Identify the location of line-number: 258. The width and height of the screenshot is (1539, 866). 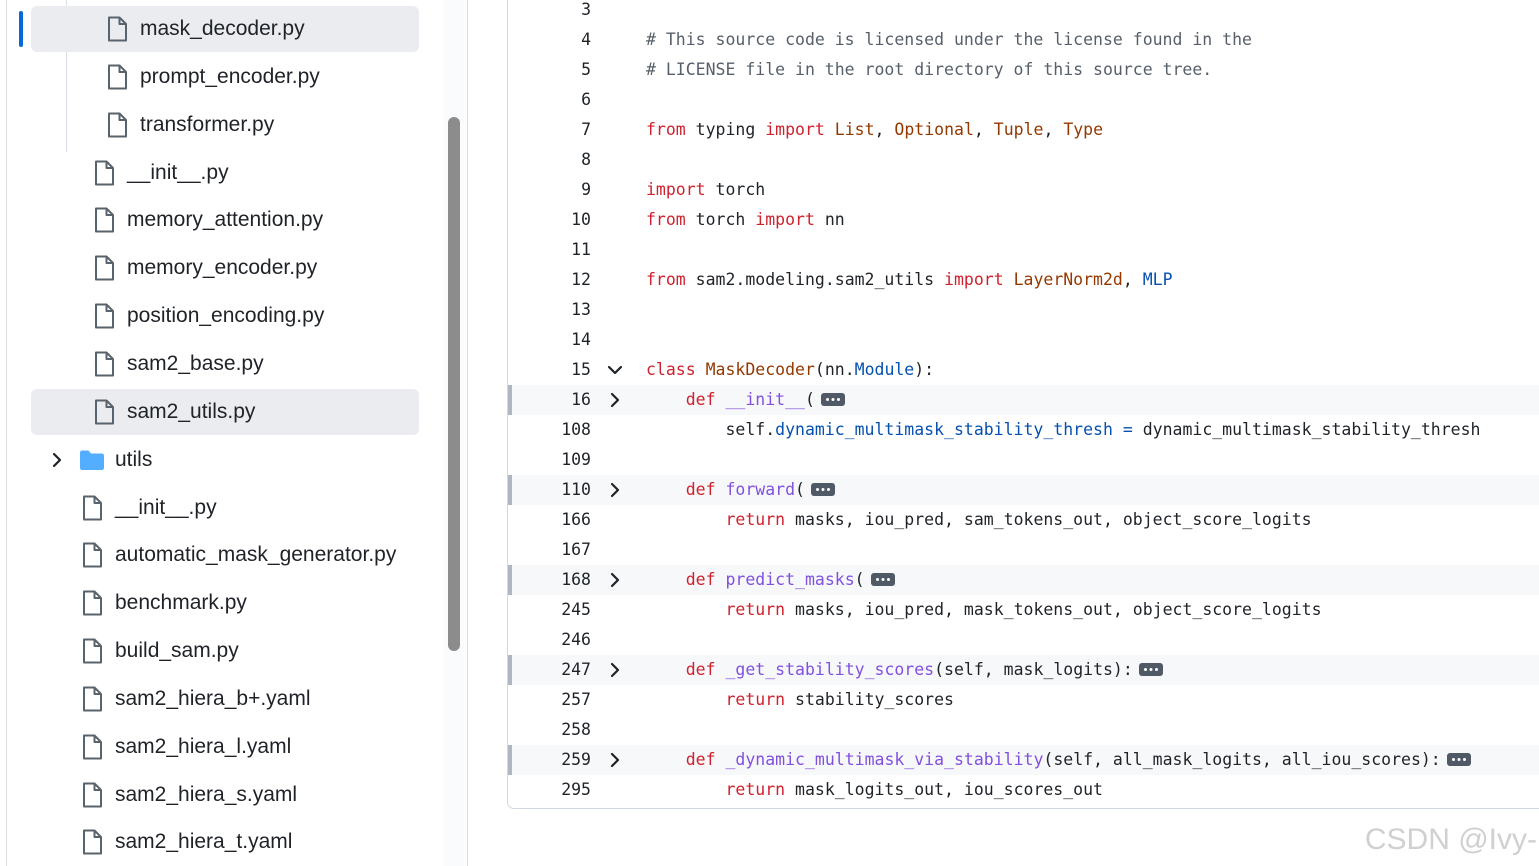
(549, 730).